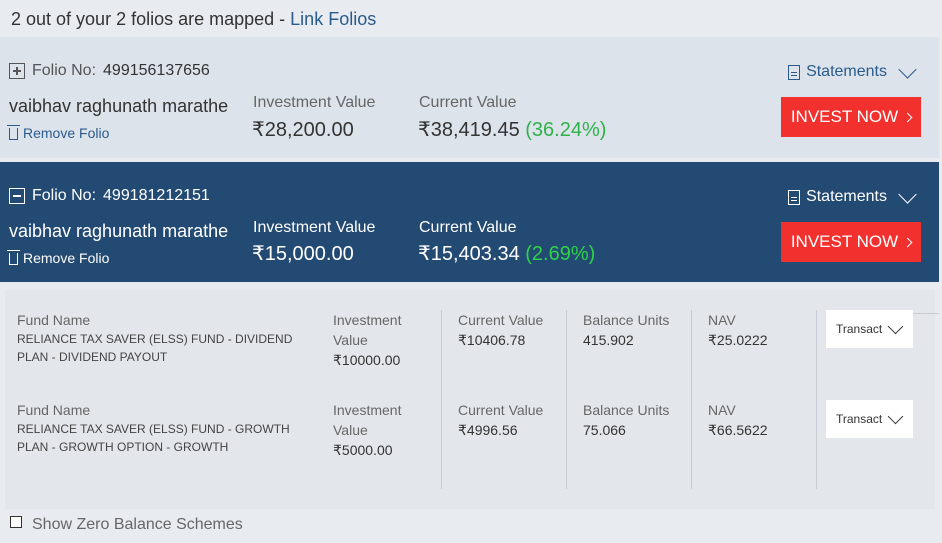 Image resolution: width=942 pixels, height=543 pixels. Describe the element at coordinates (123, 447) in the screenshot. I see `fund-name-line: PLAN - GROWTH OPTION - GROWTH` at that location.